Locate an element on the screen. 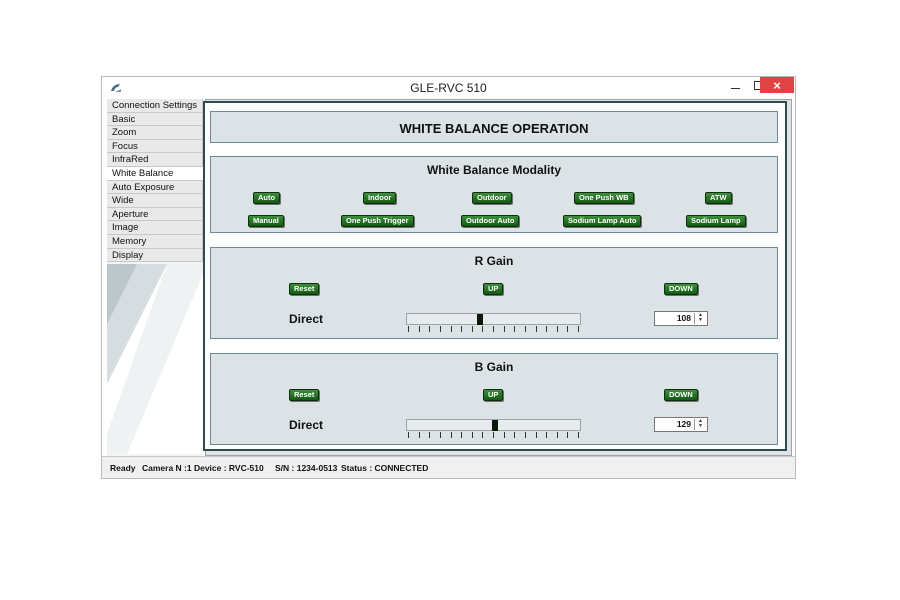  wb-manual-button: Manual is located at coordinates (266, 221).